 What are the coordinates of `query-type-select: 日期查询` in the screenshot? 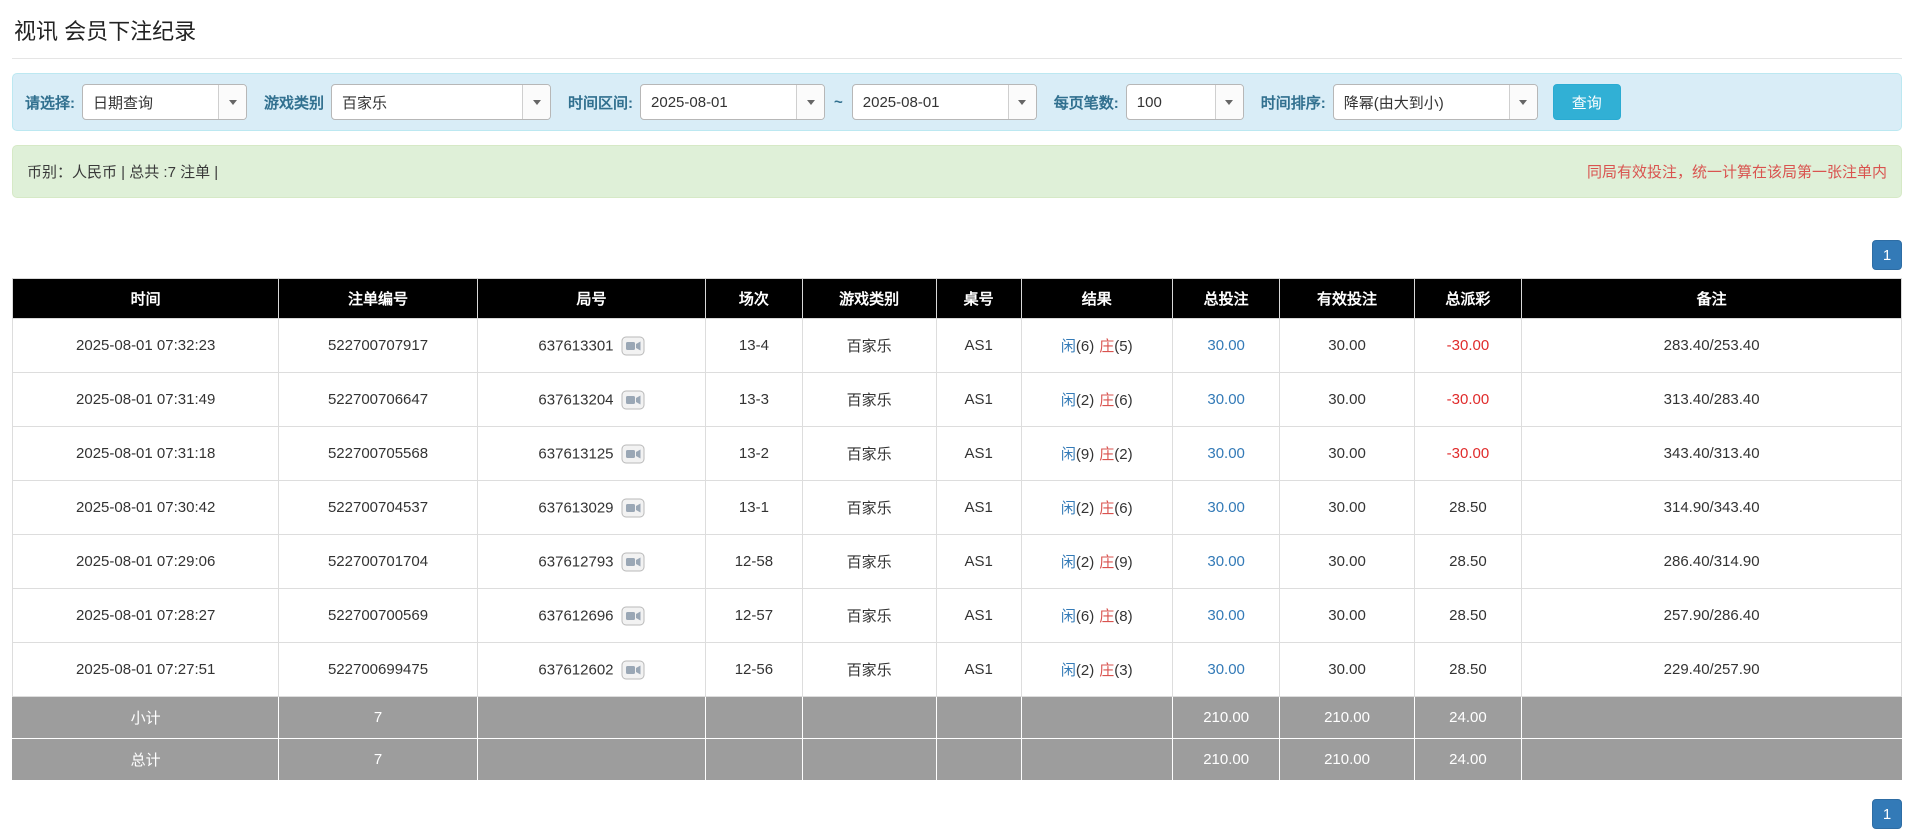 It's located at (164, 102).